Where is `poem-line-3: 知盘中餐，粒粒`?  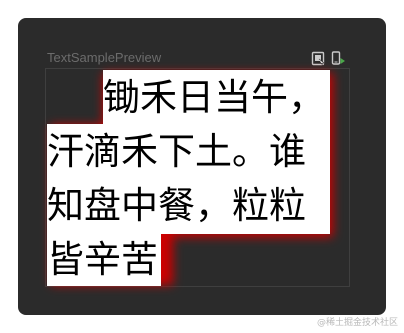 poem-line-3: 知盘中餐，粒粒 is located at coordinates (176, 205).